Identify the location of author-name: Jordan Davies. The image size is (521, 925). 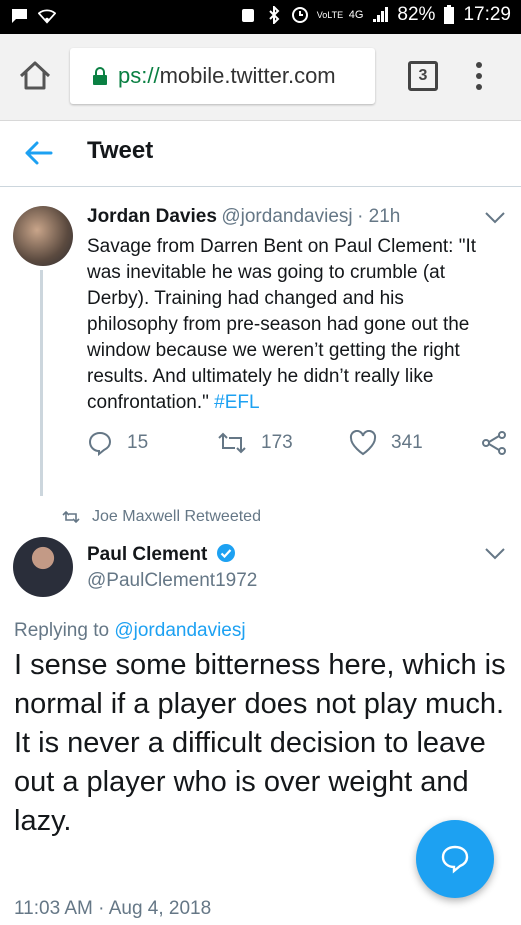
(152, 216).